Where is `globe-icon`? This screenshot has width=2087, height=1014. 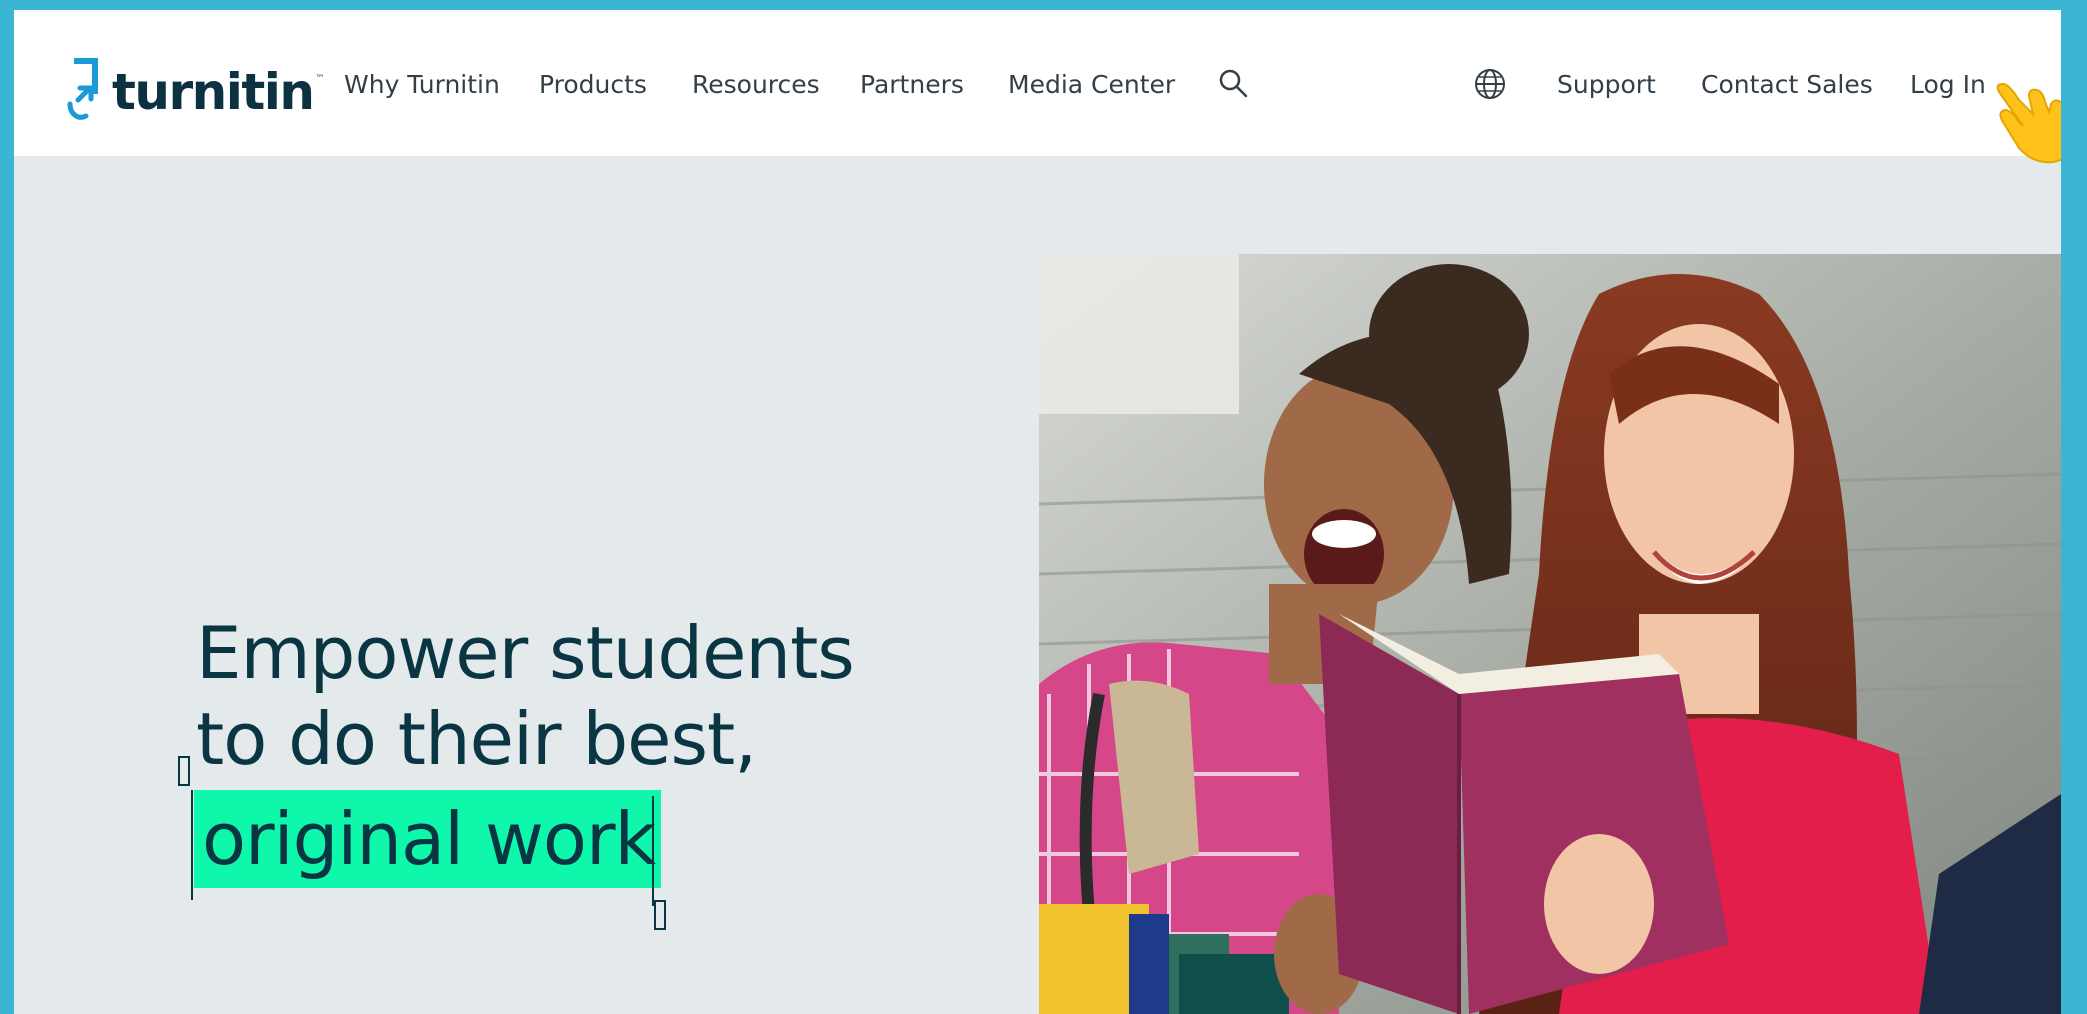 globe-icon is located at coordinates (1490, 86).